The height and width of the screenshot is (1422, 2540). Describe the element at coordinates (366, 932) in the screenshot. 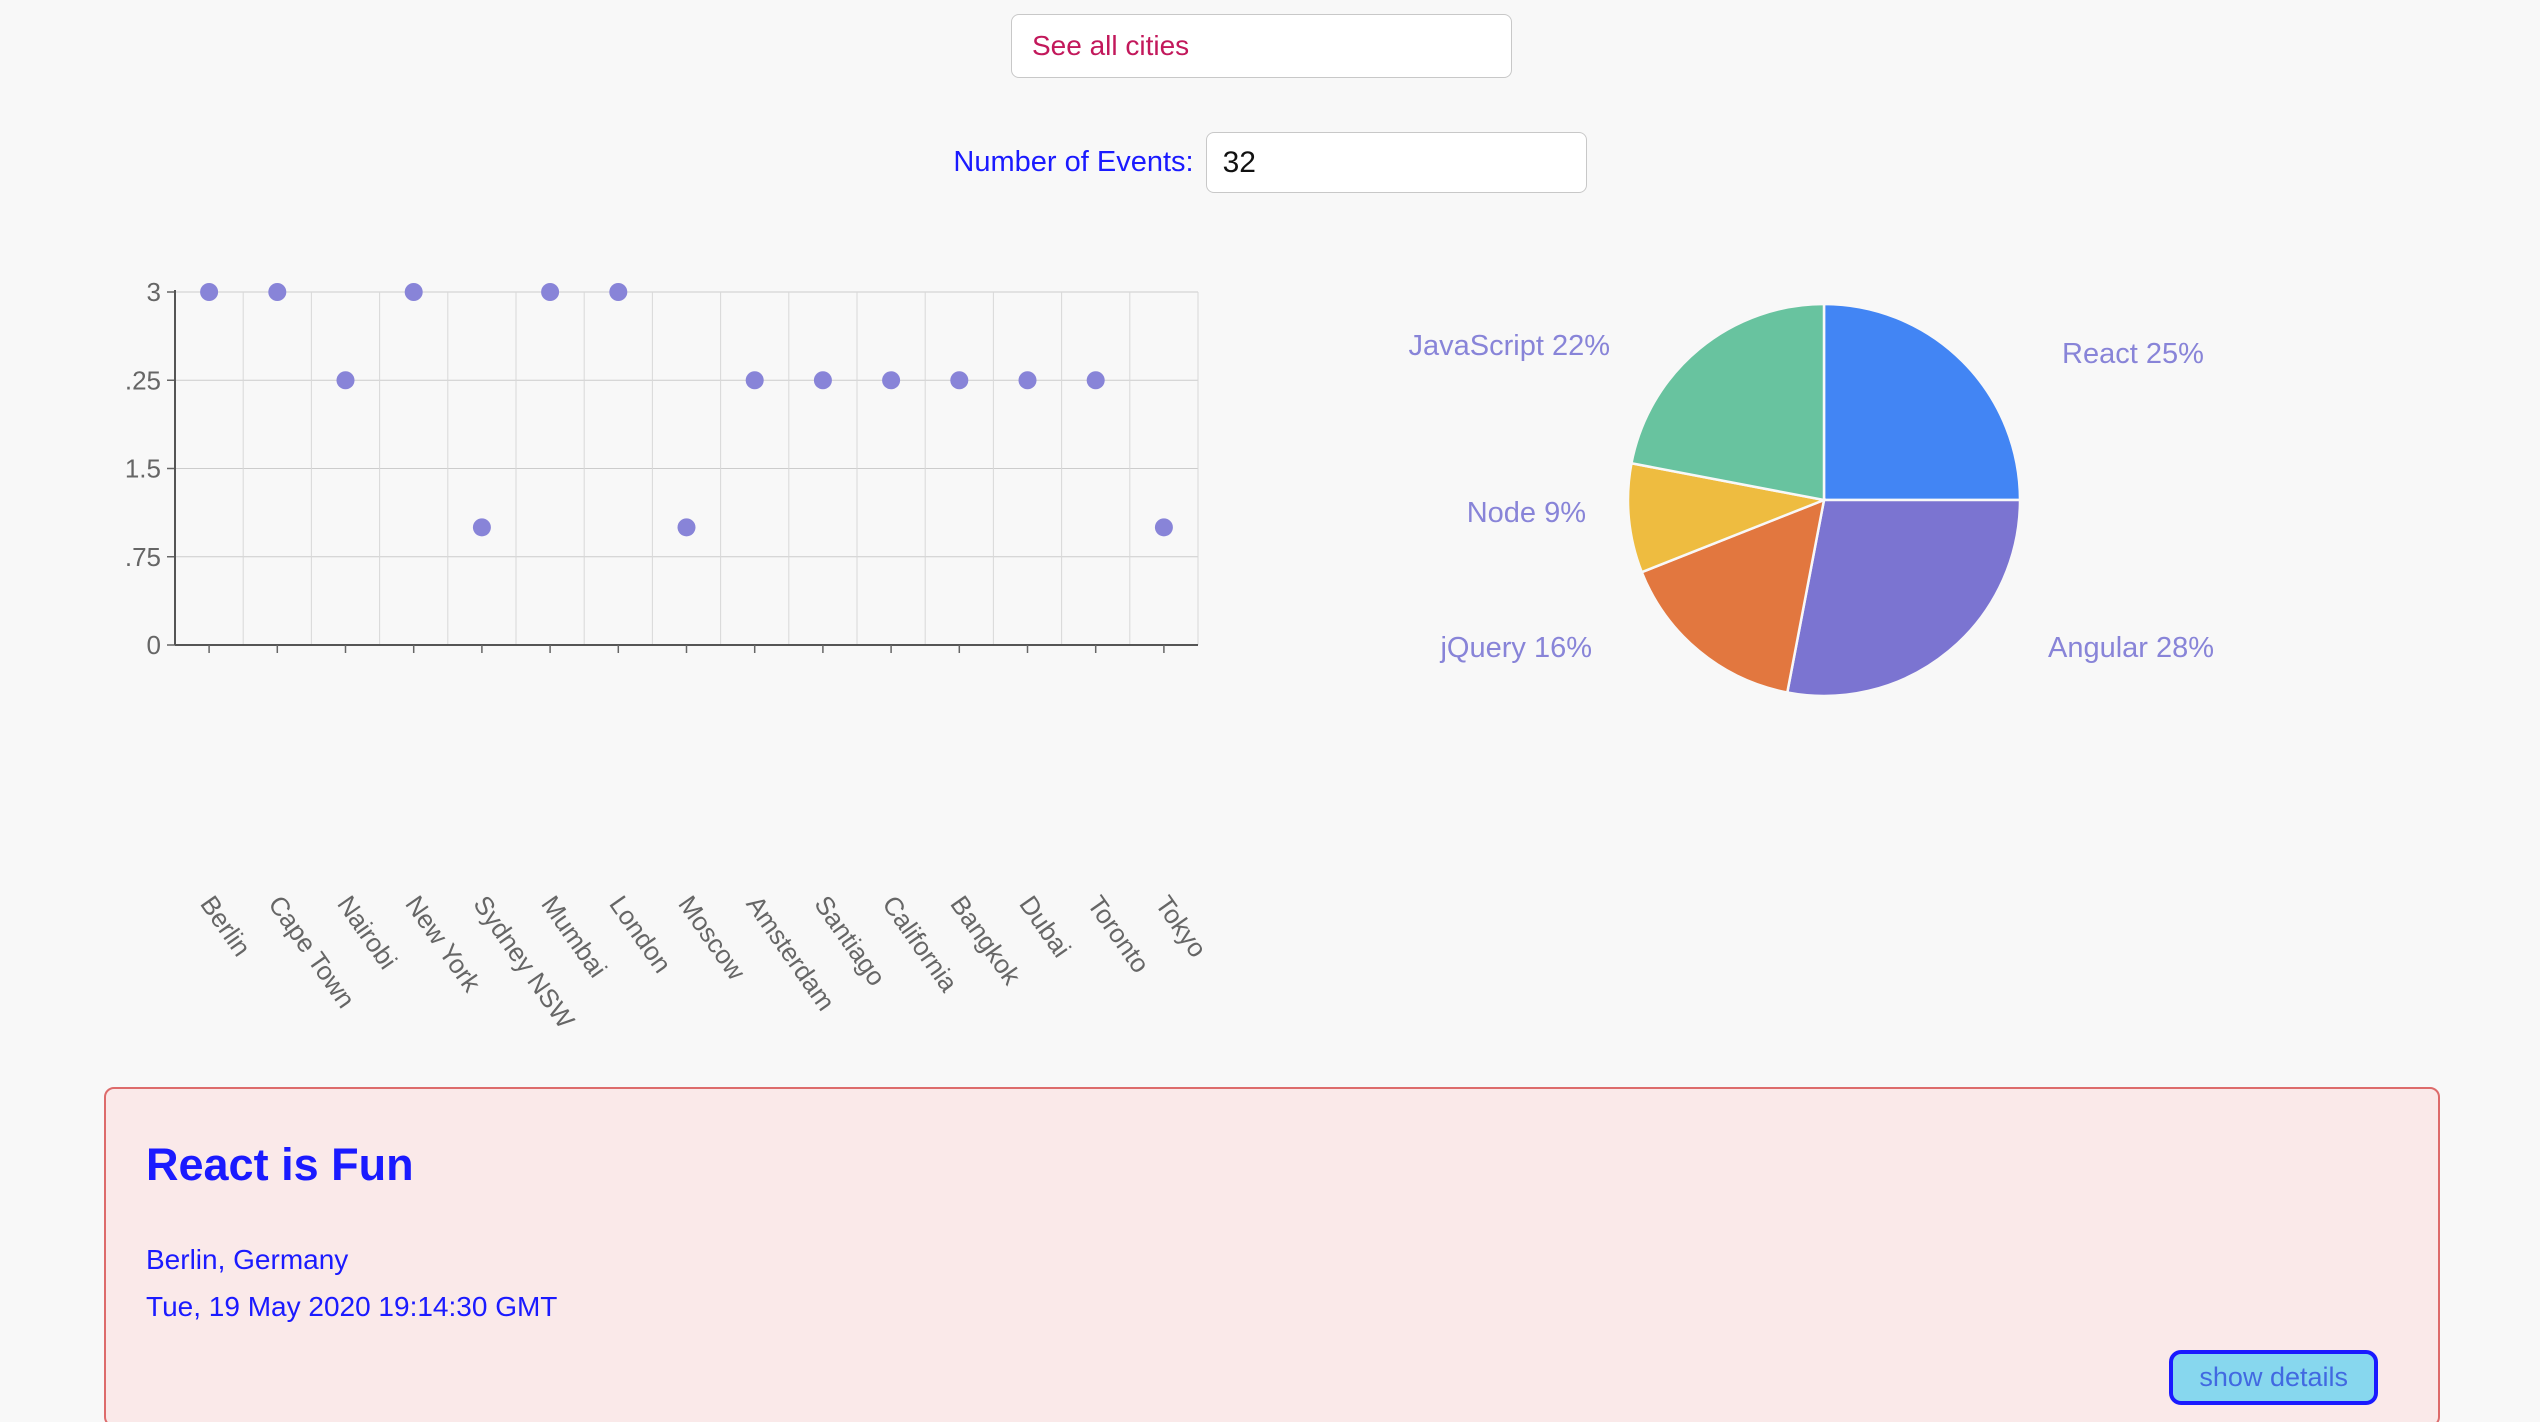

I see `x-axis-city-label: Nairobi` at that location.